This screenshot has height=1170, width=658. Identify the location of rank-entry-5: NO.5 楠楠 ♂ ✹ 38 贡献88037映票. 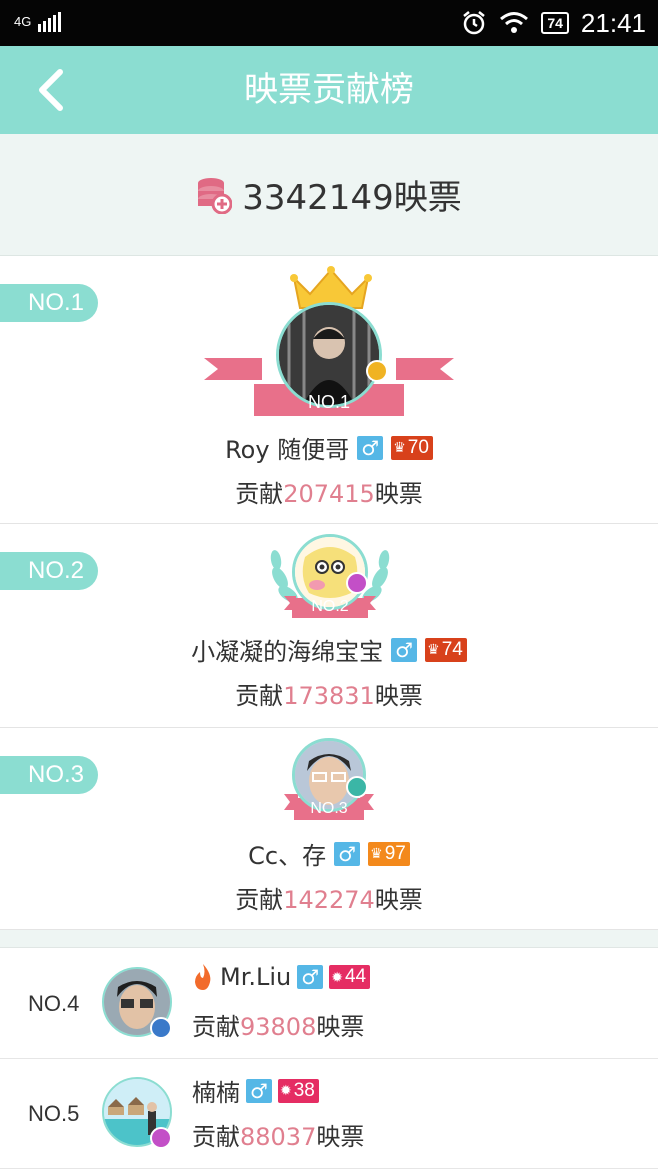
(329, 1114).